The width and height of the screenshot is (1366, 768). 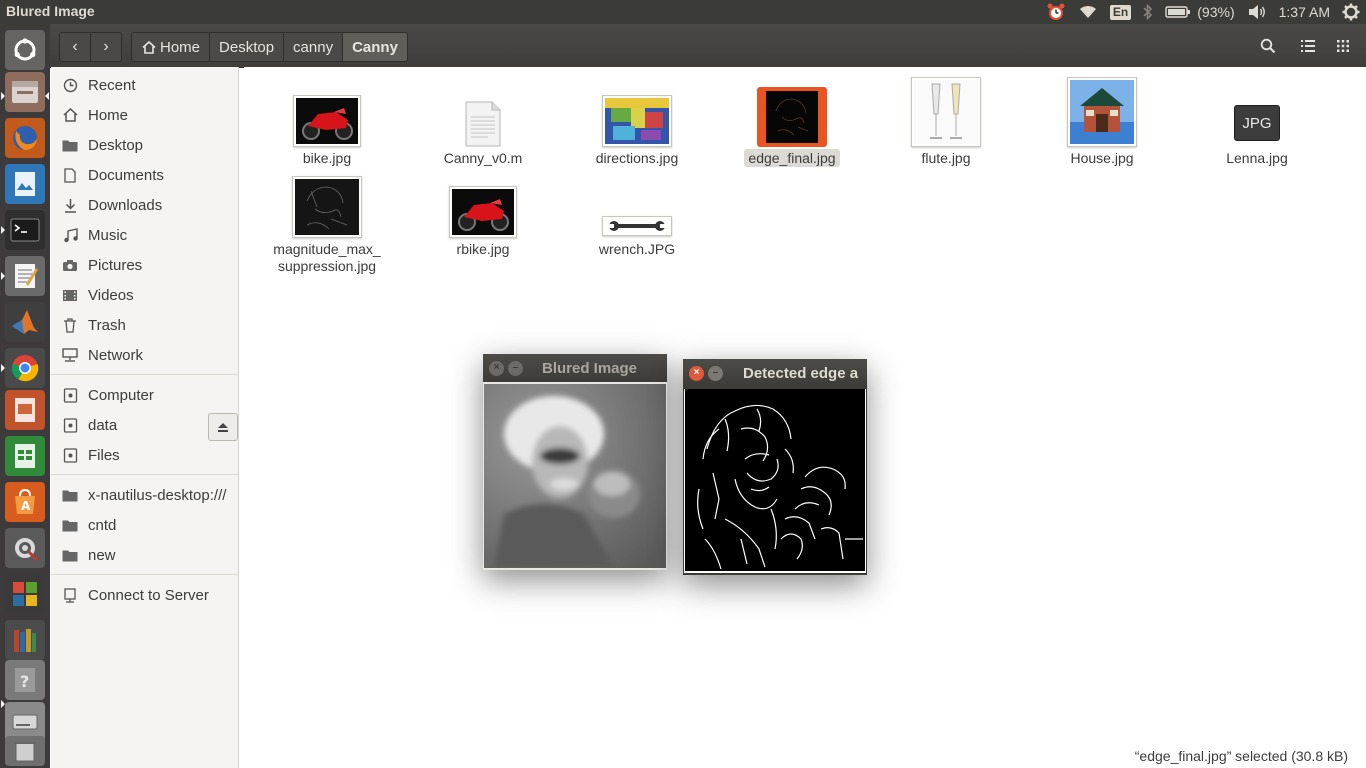 I want to click on impress-icon, so click(x=25, y=410).